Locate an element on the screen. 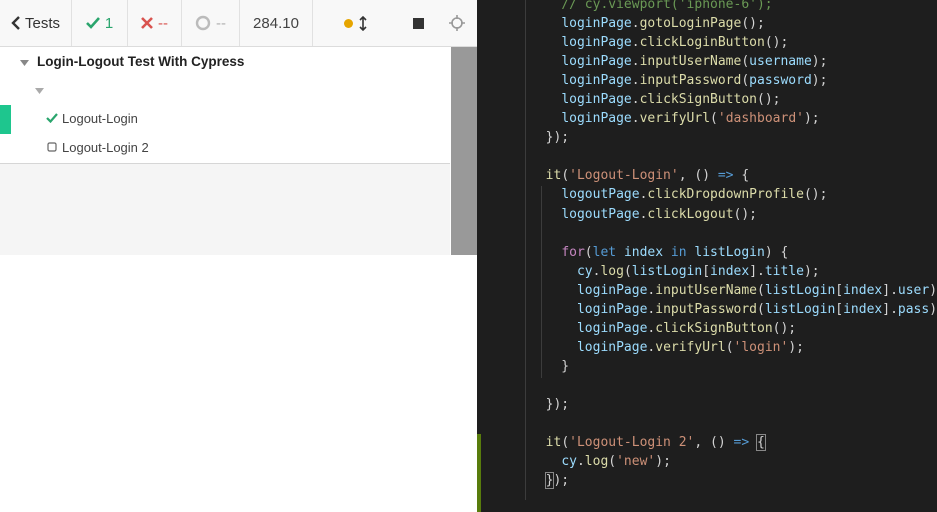 This screenshot has width=937, height=512. code-token: verifyUrl is located at coordinates (690, 347).